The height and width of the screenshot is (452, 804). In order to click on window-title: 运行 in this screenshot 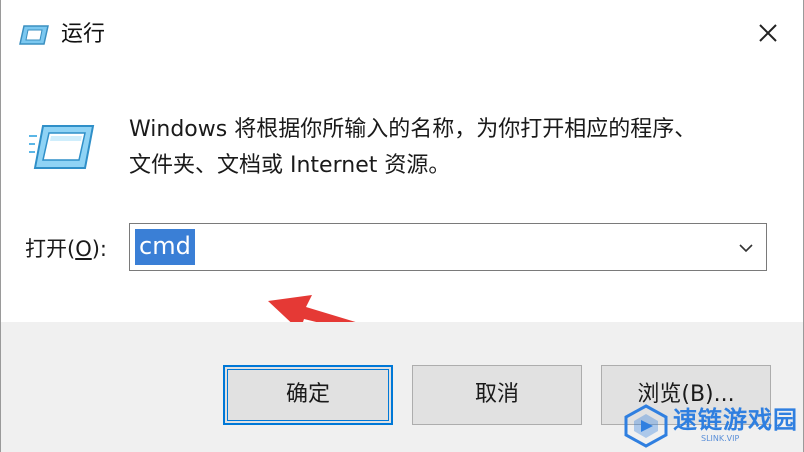, I will do `click(83, 34)`.